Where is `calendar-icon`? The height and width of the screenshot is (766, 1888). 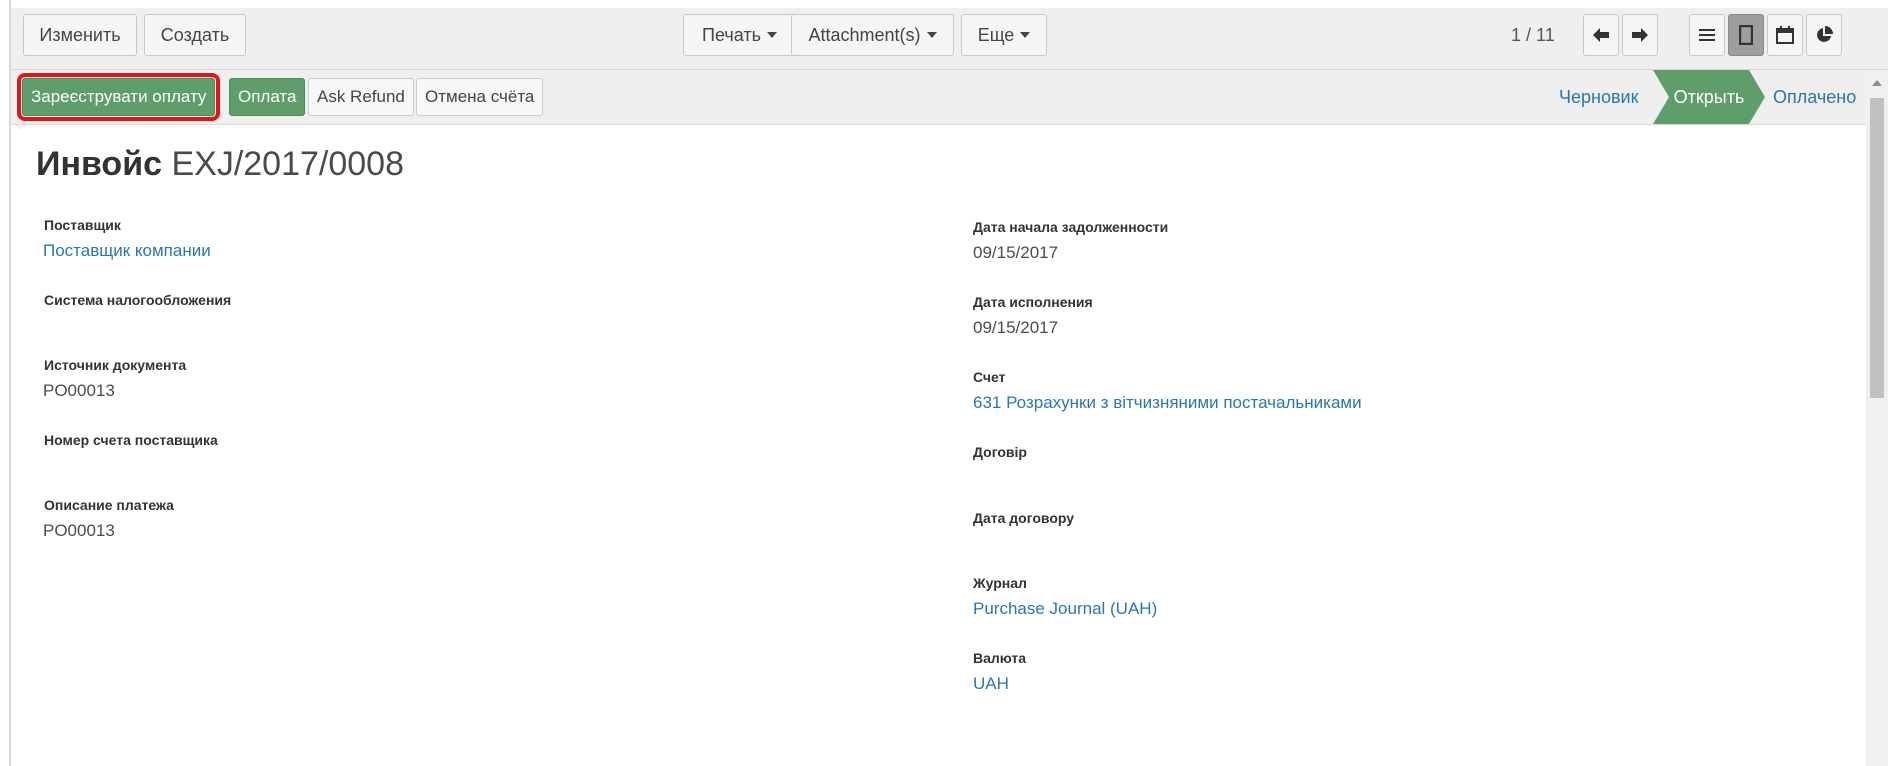
calendar-icon is located at coordinates (1785, 35).